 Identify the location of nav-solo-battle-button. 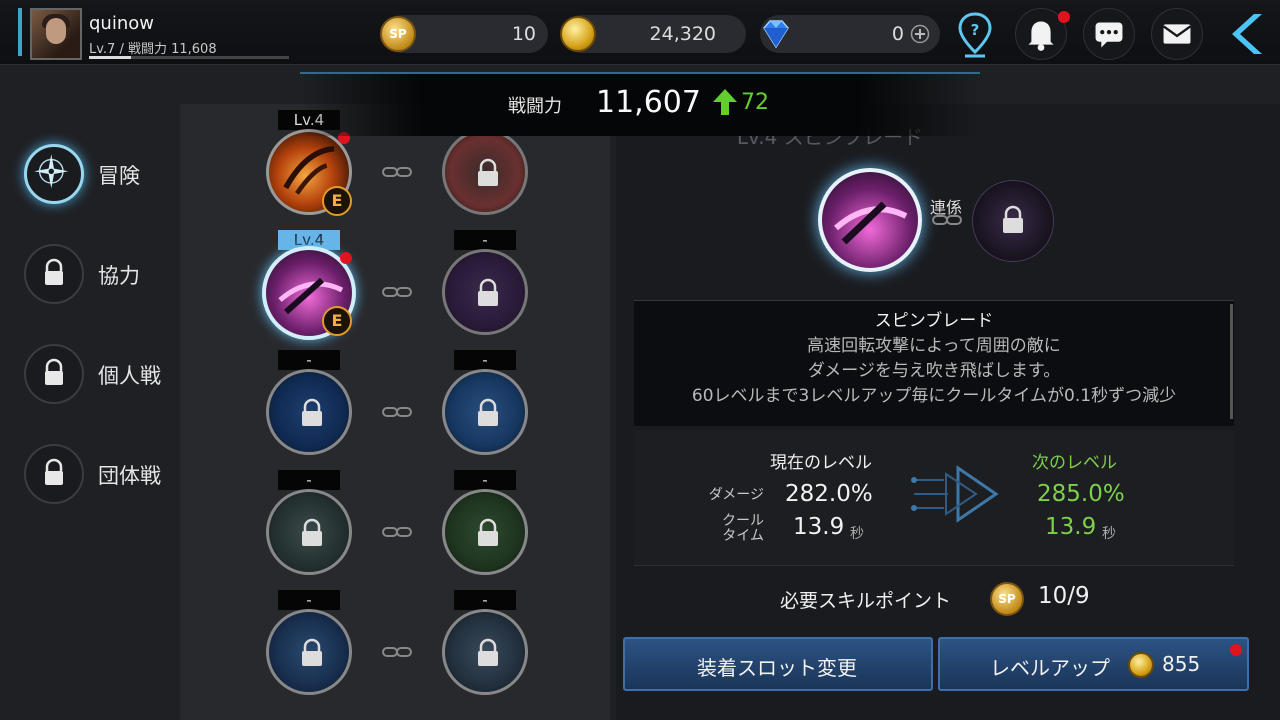
(54, 374).